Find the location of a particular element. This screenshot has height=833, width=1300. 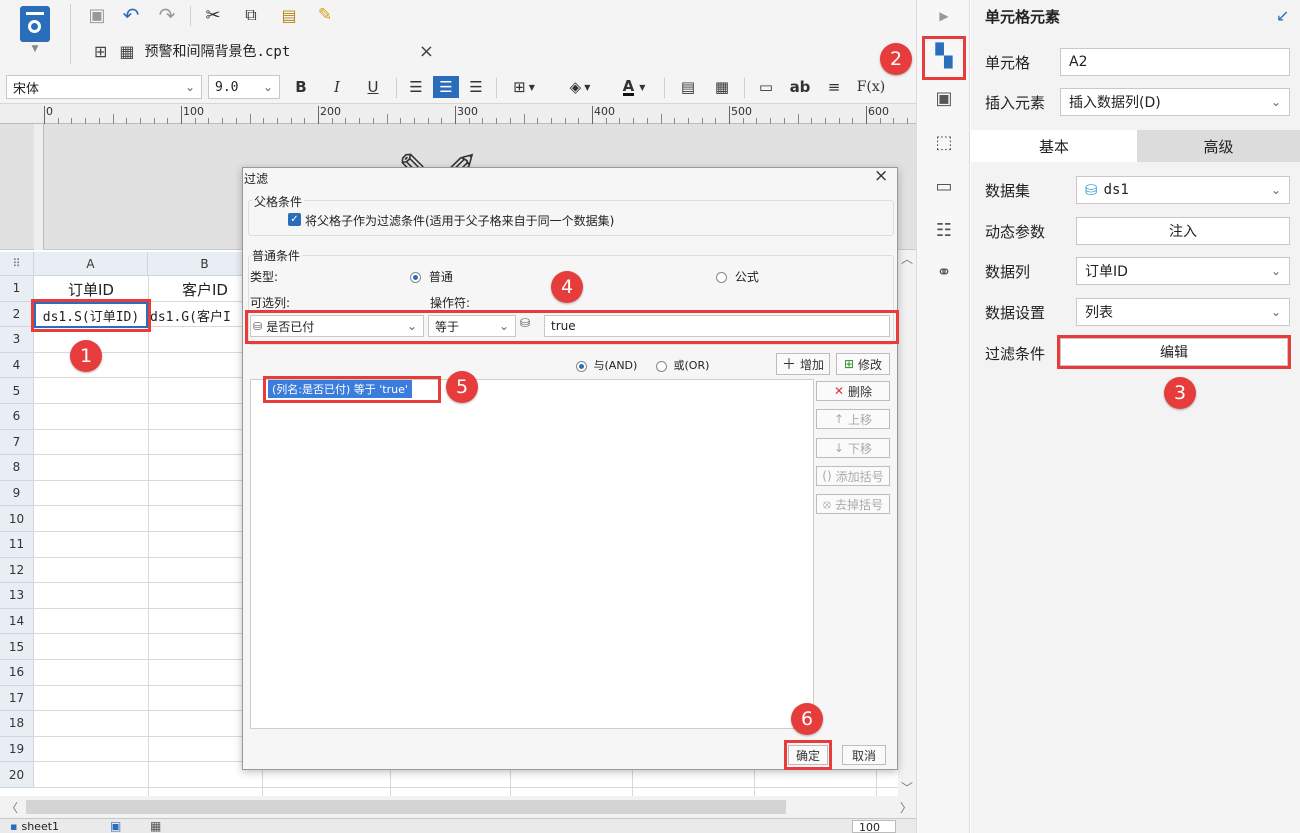

plus-icon: ＋ is located at coordinates (788, 365).